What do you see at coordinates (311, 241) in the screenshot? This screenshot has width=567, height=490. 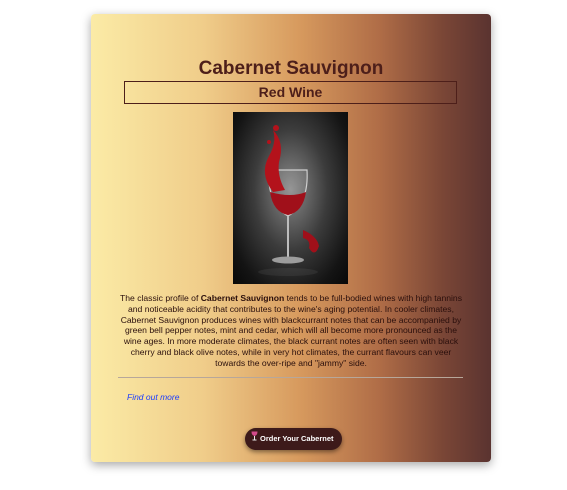 I see `wine-drip` at bounding box center [311, 241].